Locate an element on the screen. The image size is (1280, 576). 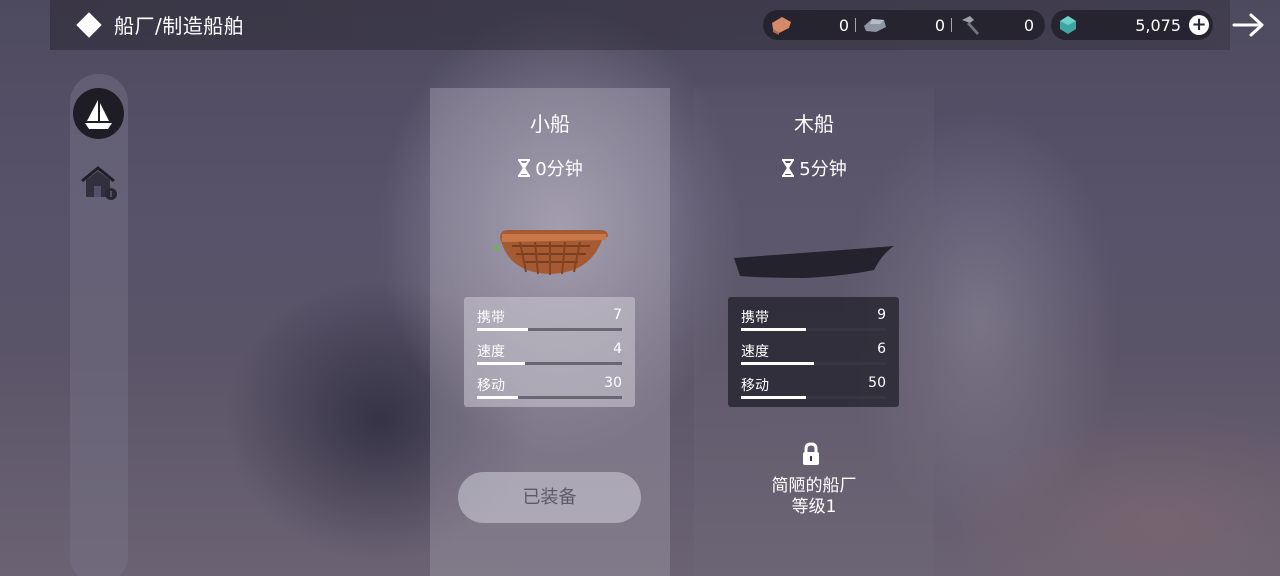
resource-tools-count: 0 is located at coordinates (1028, 25).